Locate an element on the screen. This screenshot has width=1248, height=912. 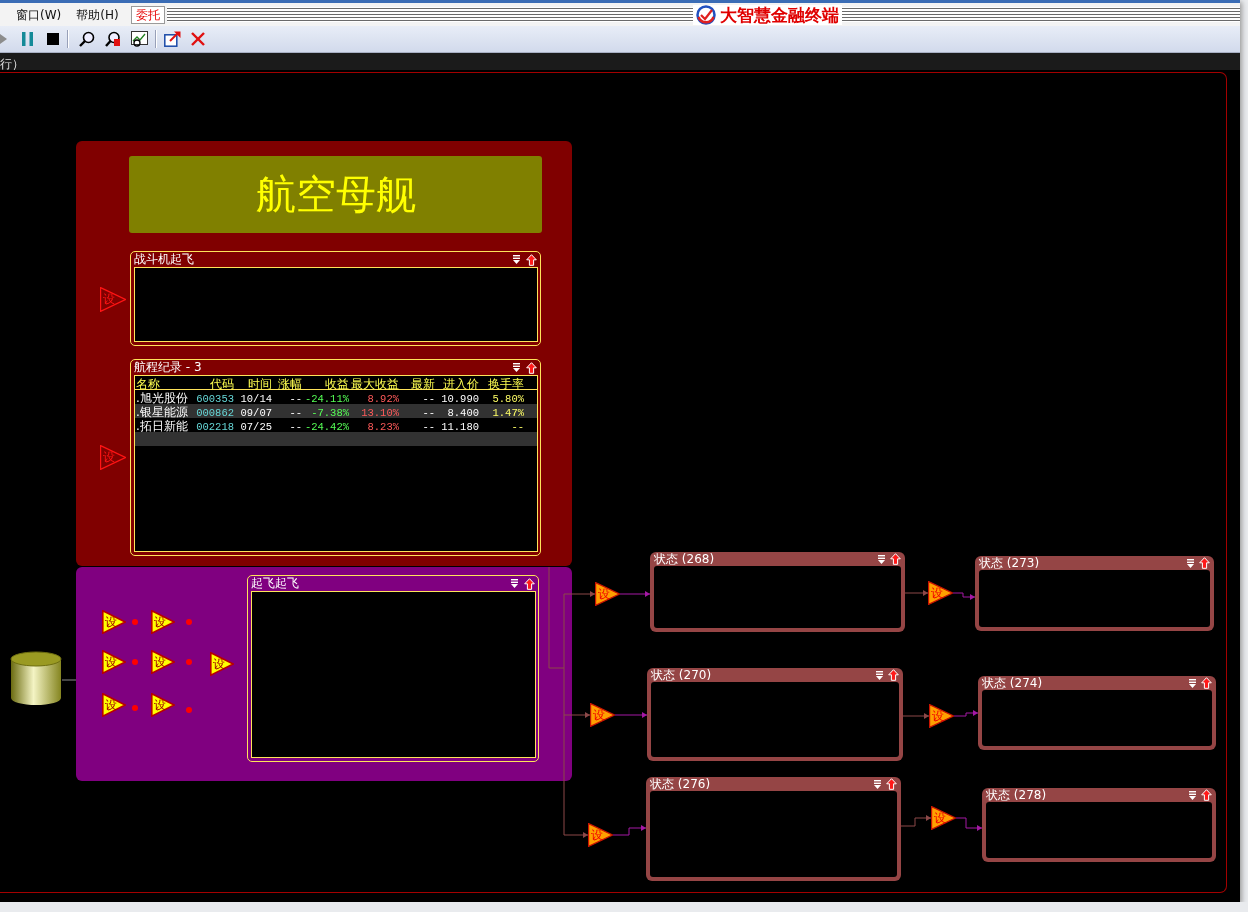
play-icon is located at coordinates (3, 39).